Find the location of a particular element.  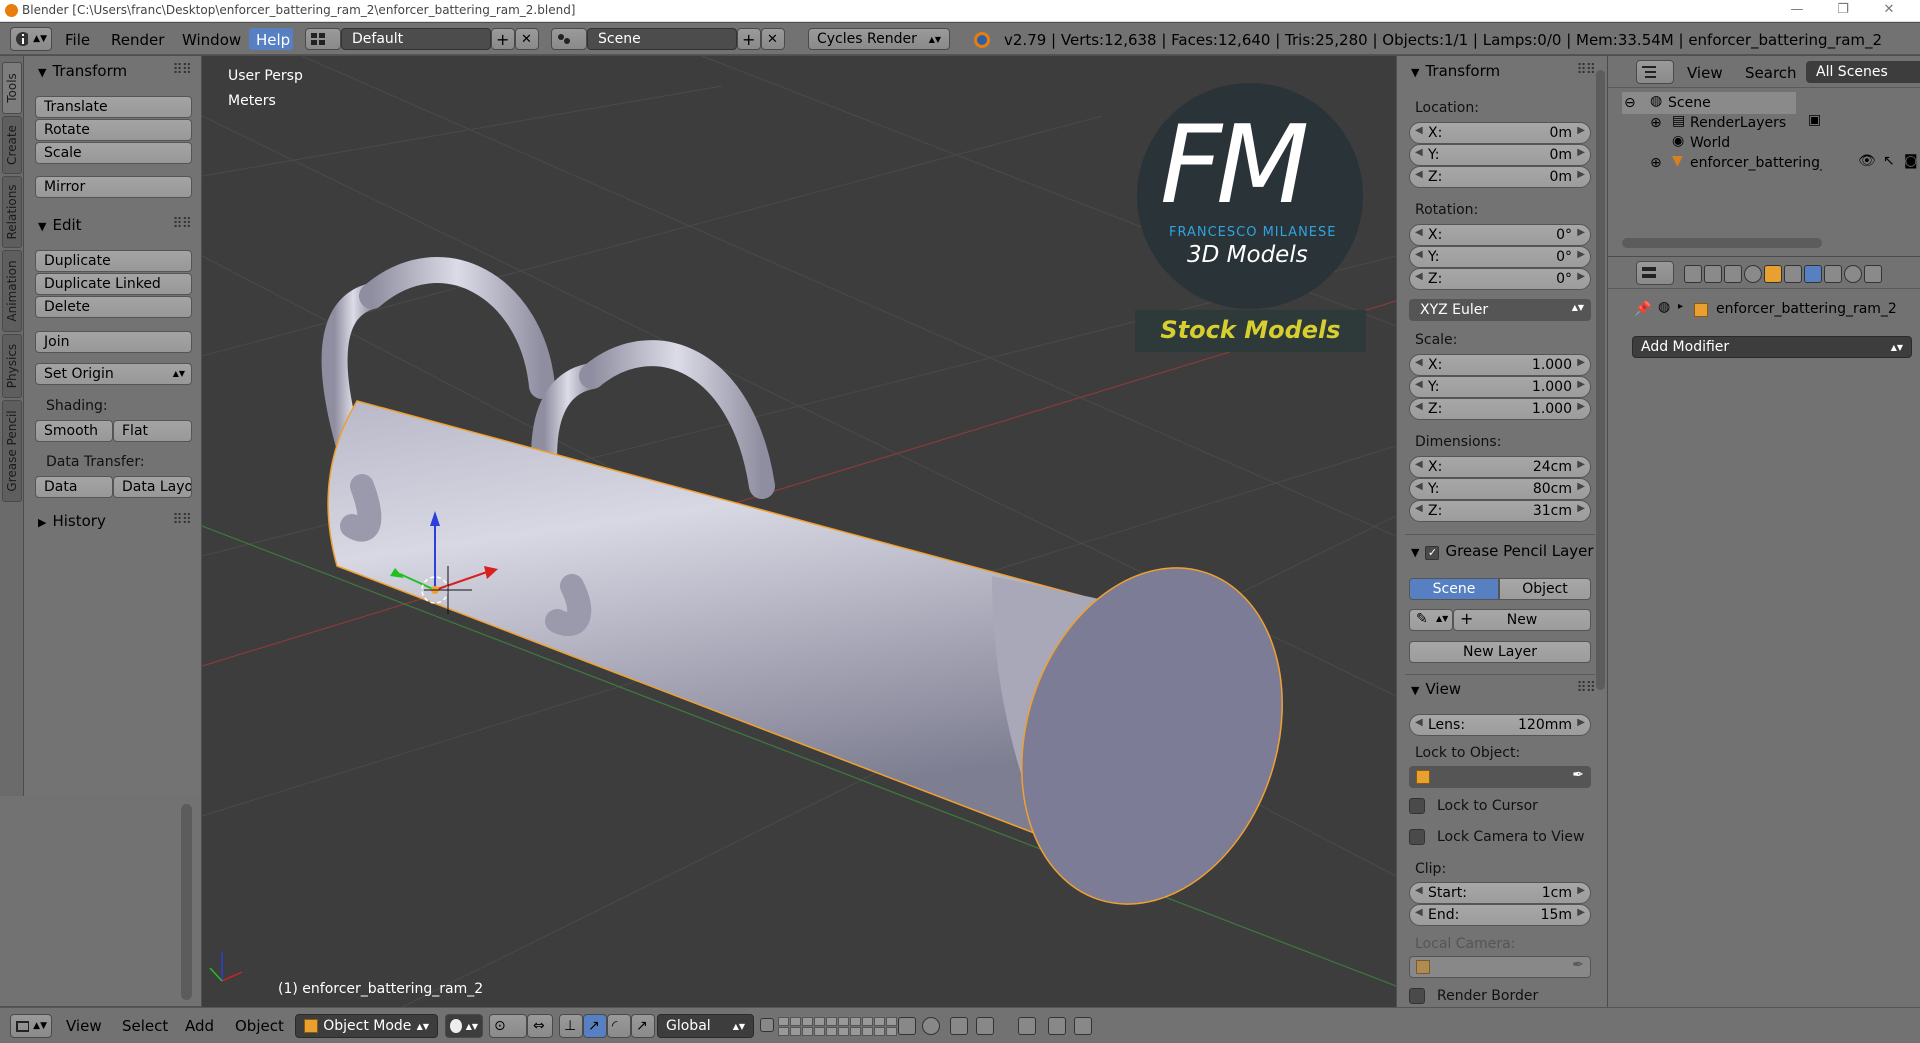

viewport-shading-dropdown: ▲▼ is located at coordinates (464, 1026).